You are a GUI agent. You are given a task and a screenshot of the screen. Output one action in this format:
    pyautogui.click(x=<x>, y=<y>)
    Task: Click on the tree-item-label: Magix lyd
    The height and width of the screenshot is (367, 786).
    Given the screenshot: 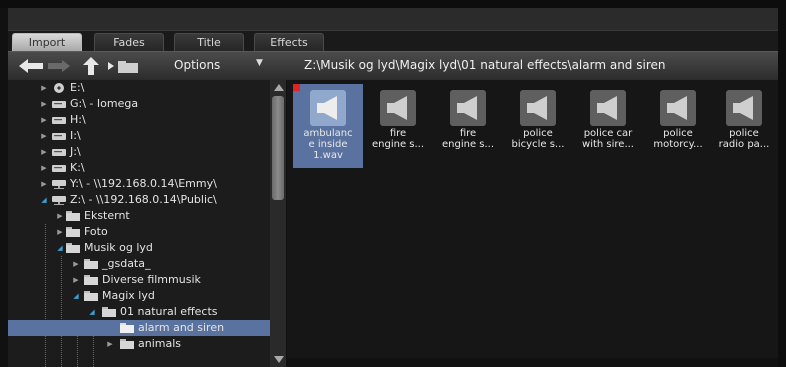 What is the action you would take?
    pyautogui.click(x=128, y=295)
    